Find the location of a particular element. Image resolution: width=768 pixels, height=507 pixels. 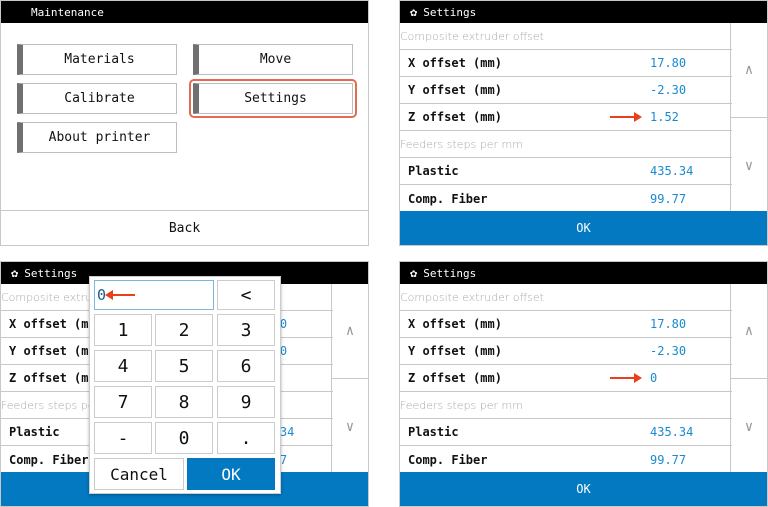

setting-value: 0 is located at coordinates (653, 378).